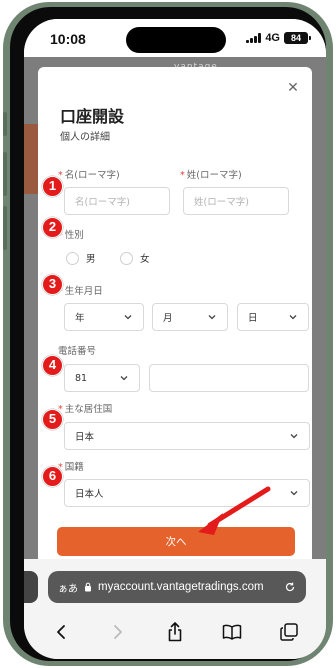  I want to click on last-name-input: 姓(ローマ字), so click(236, 201).